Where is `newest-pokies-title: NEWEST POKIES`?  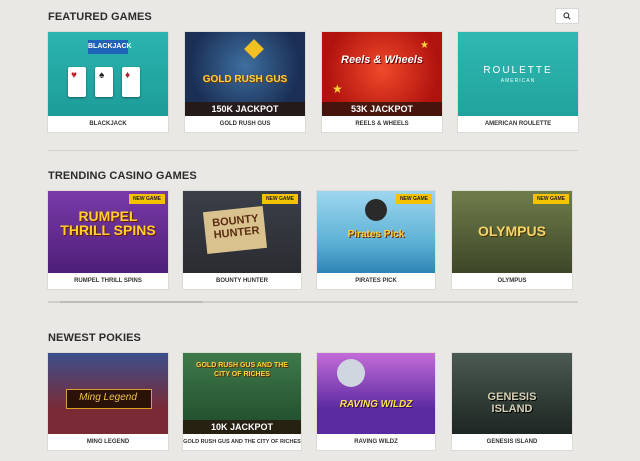
newest-pokies-title: NEWEST POKIES is located at coordinates (94, 338).